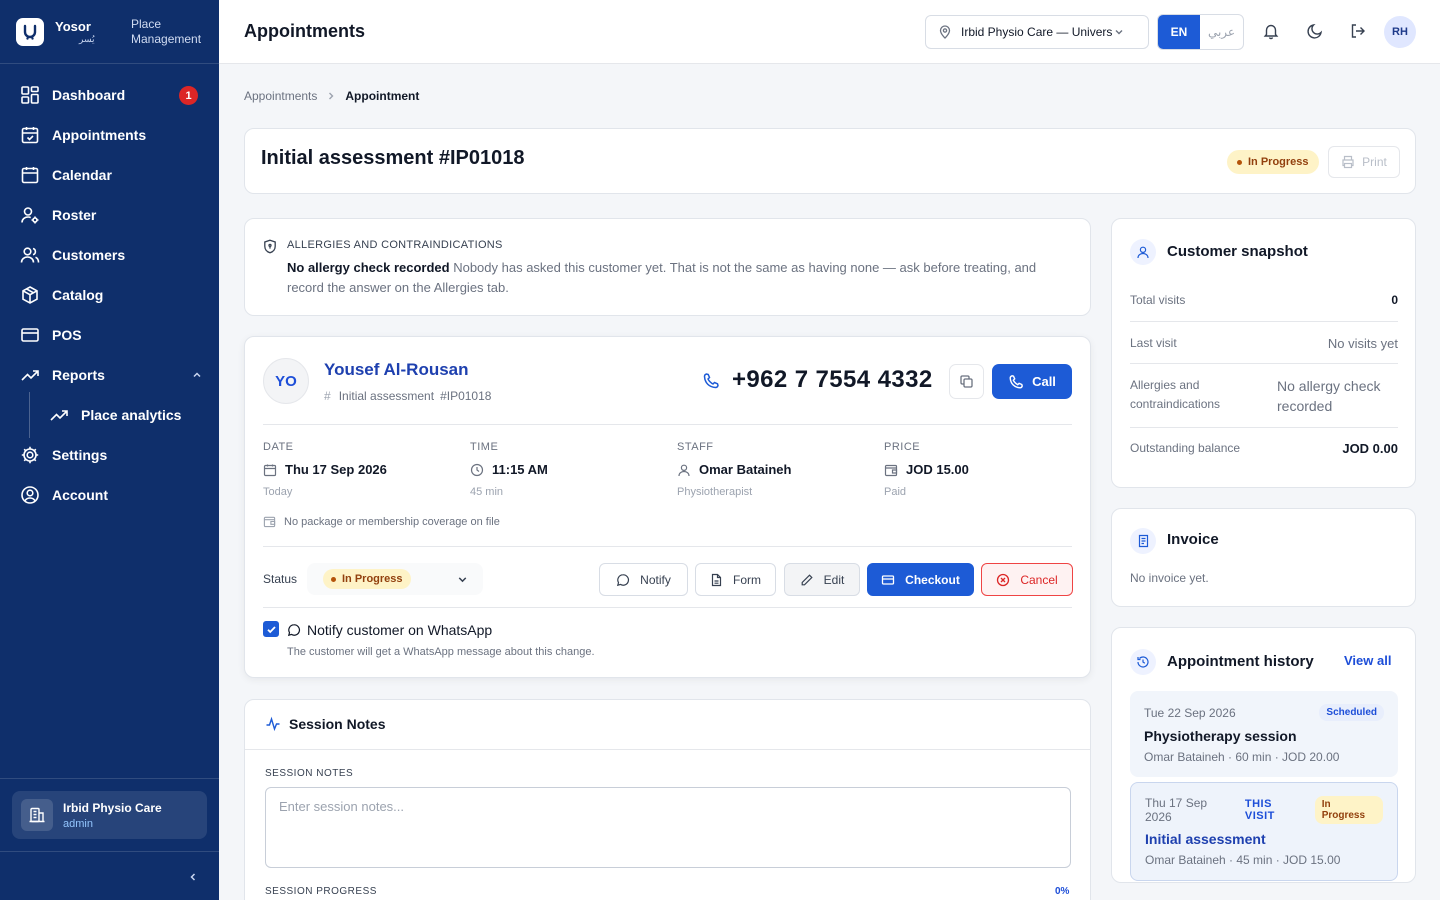 This screenshot has width=1440, height=900. What do you see at coordinates (109, 255) in the screenshot?
I see `sidebar-item-customers: Customers` at bounding box center [109, 255].